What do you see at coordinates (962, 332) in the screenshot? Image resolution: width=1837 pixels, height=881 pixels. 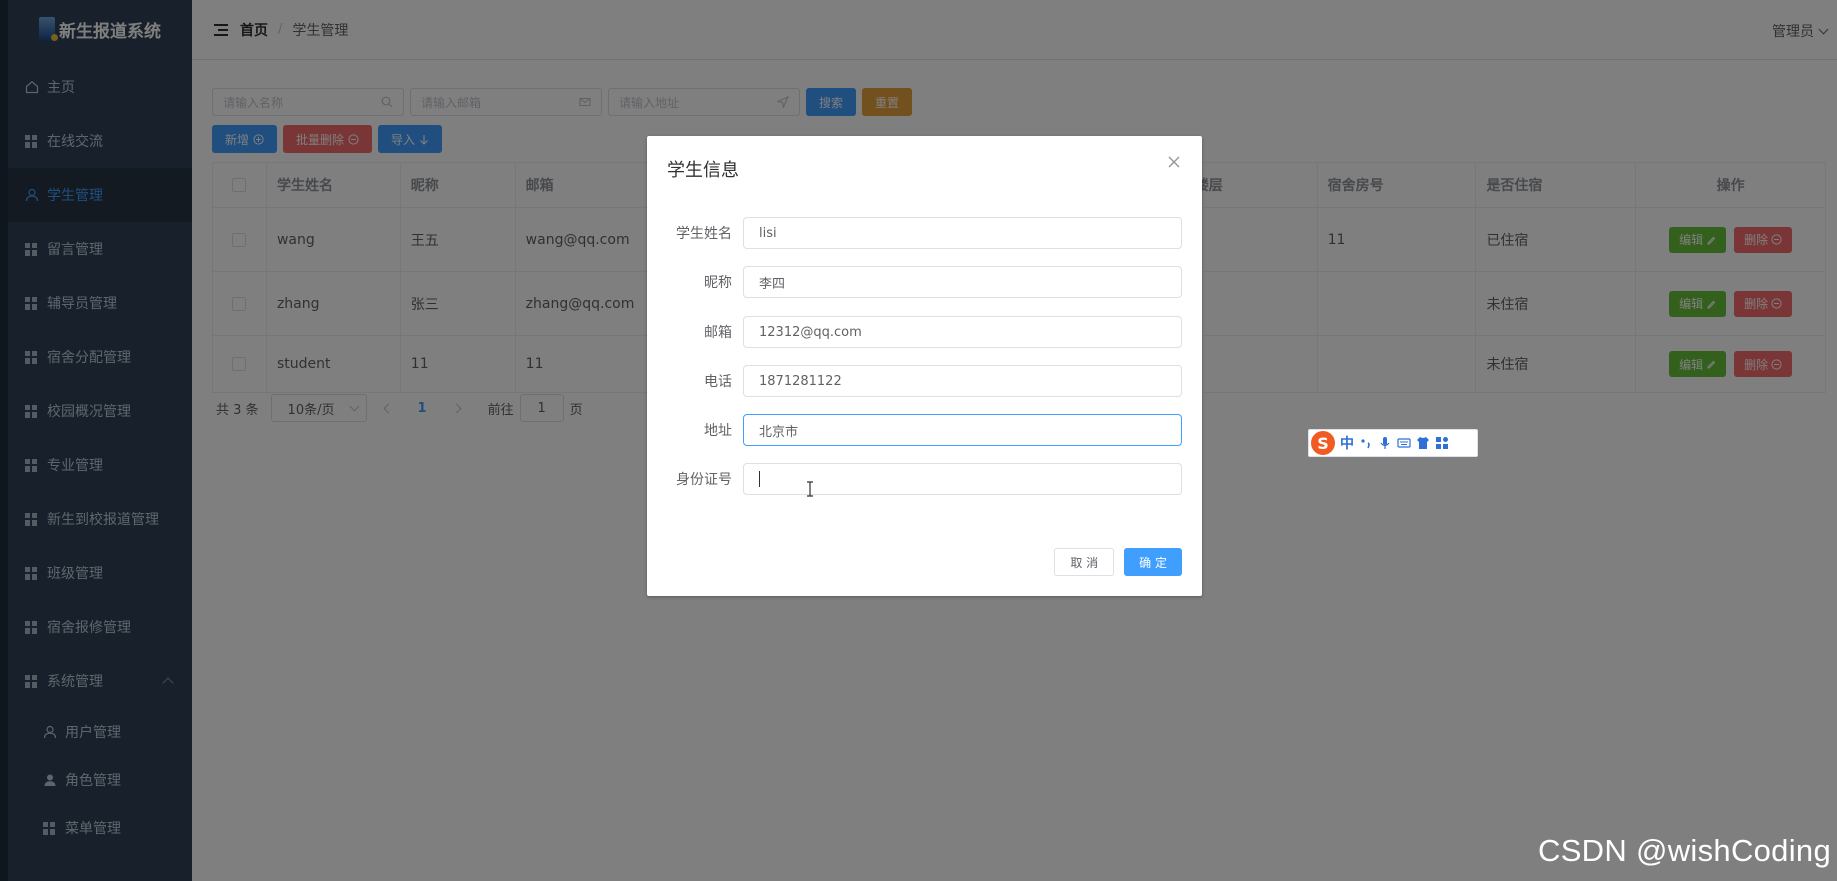 I see `email-field: 12312@qq.com` at bounding box center [962, 332].